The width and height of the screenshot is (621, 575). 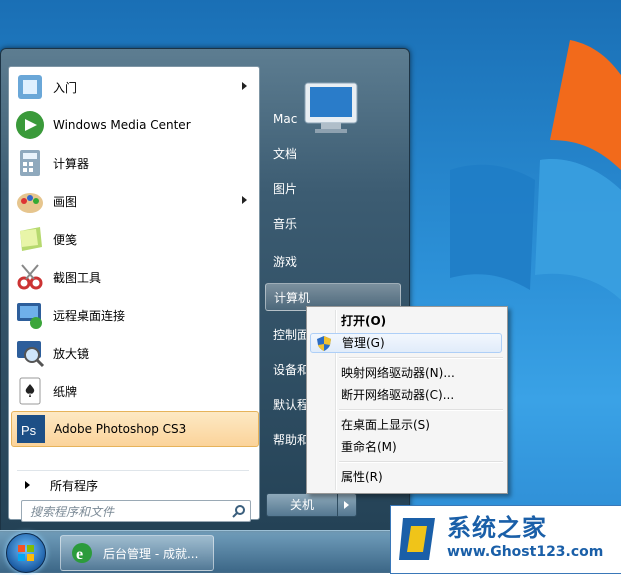 What do you see at coordinates (89, 315) in the screenshot?
I see `program-label: 远程桌面连接` at bounding box center [89, 315].